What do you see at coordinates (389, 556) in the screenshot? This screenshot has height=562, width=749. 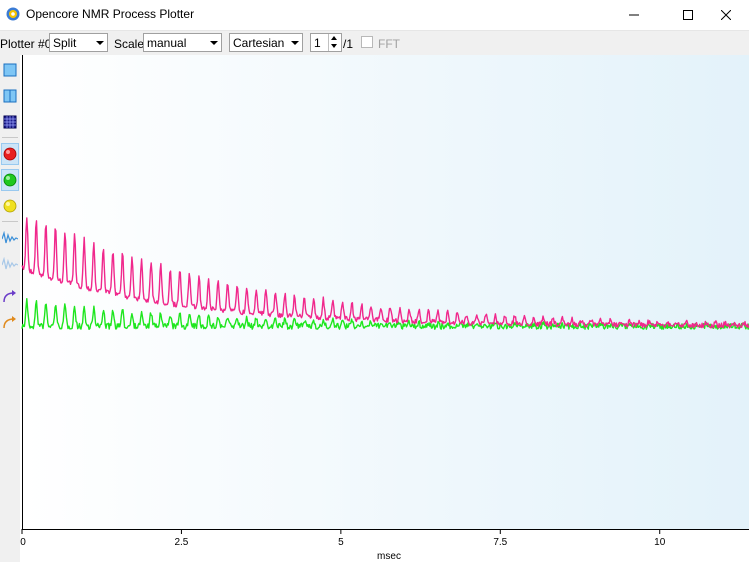 I see `x-axis-label: msec` at bounding box center [389, 556].